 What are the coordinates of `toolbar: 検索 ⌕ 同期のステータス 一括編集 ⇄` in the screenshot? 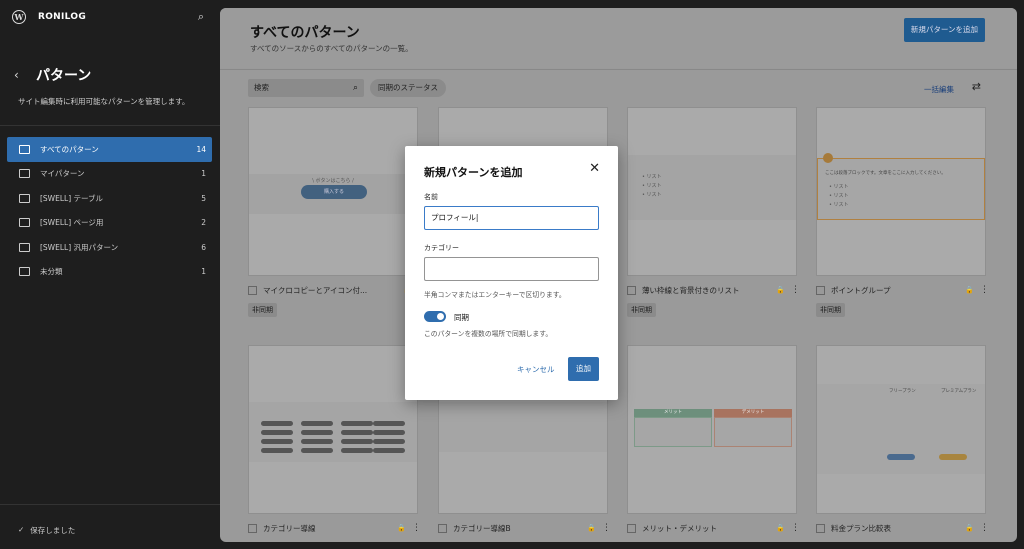 It's located at (618, 88).